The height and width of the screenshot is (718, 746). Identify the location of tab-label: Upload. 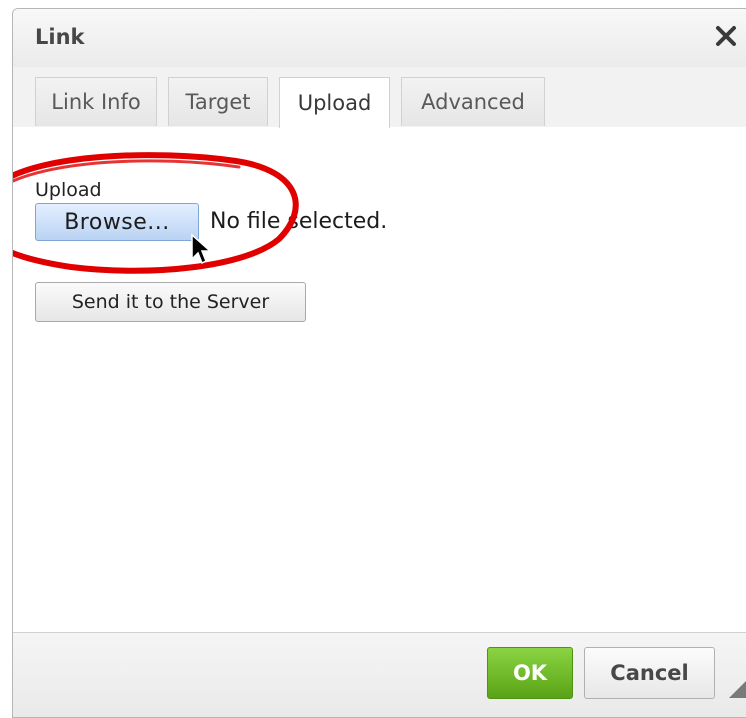
(334, 103).